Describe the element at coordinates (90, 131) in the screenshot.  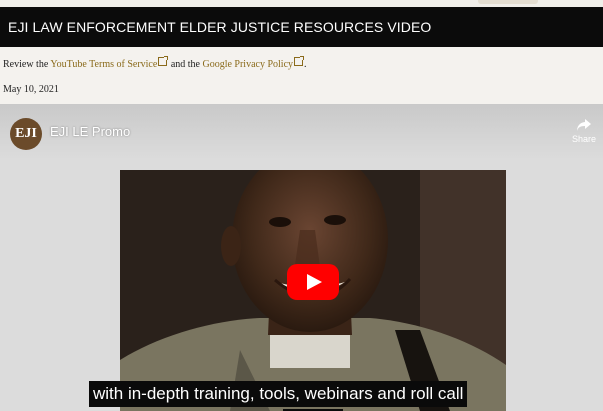
I see `video-title: EJI LE Promo` at that location.